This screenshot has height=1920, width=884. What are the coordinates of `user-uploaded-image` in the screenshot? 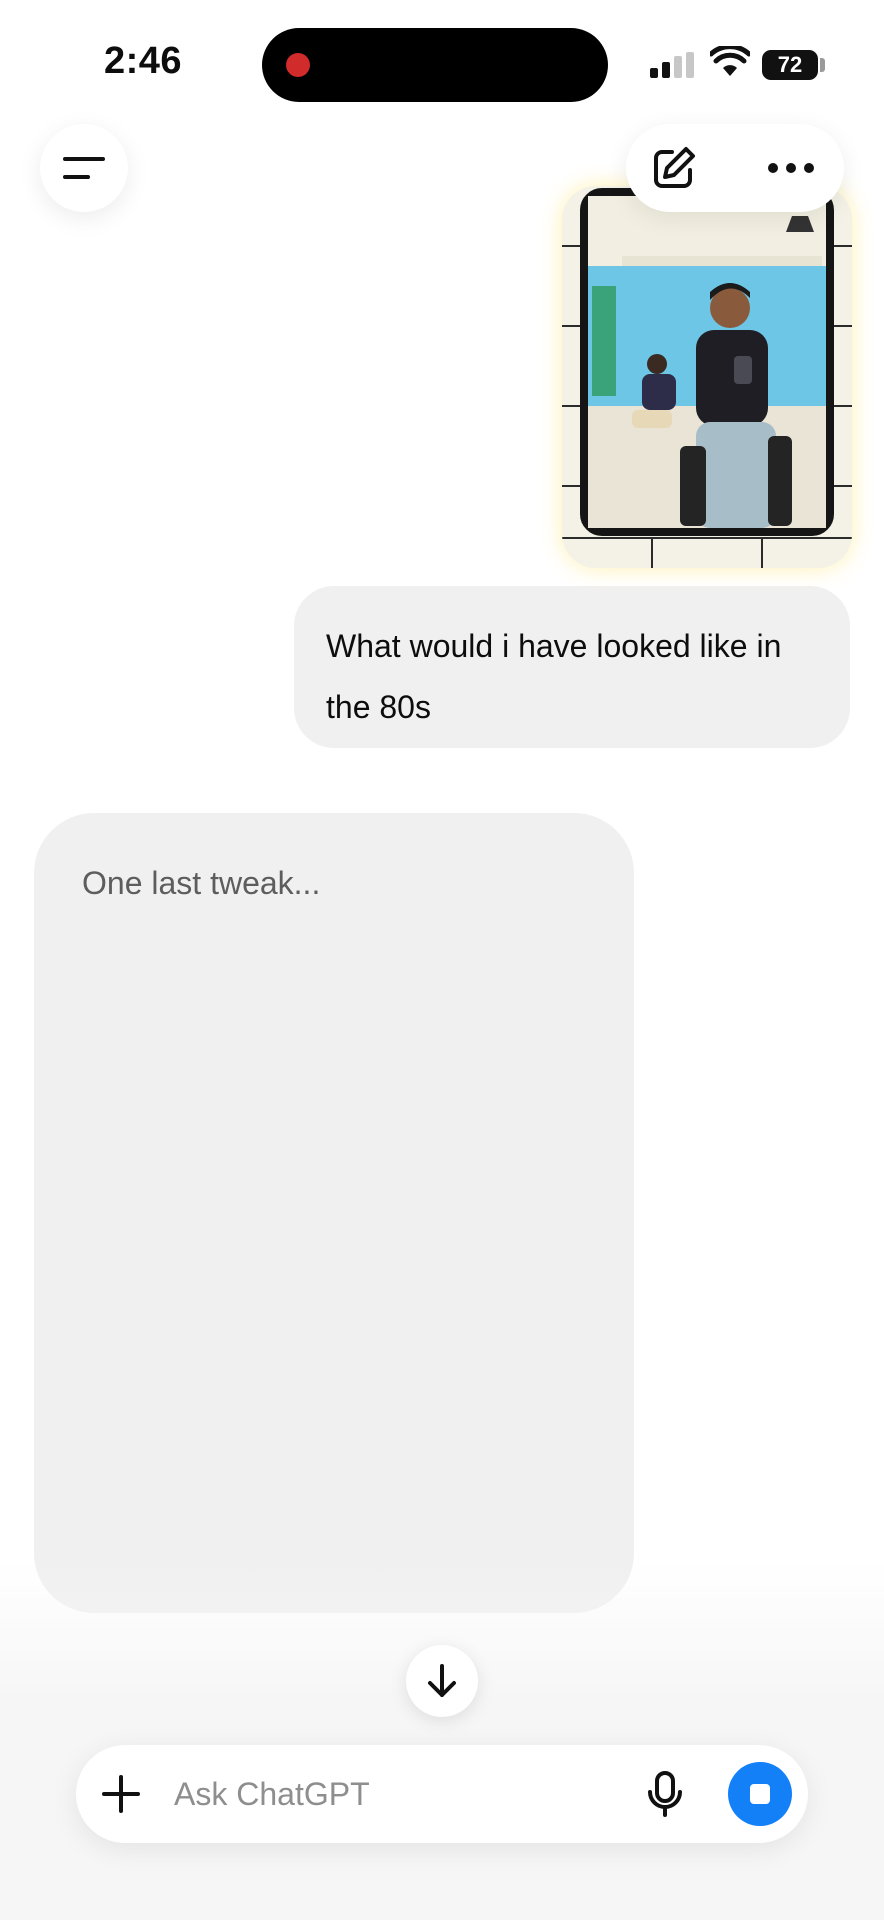 It's located at (707, 377).